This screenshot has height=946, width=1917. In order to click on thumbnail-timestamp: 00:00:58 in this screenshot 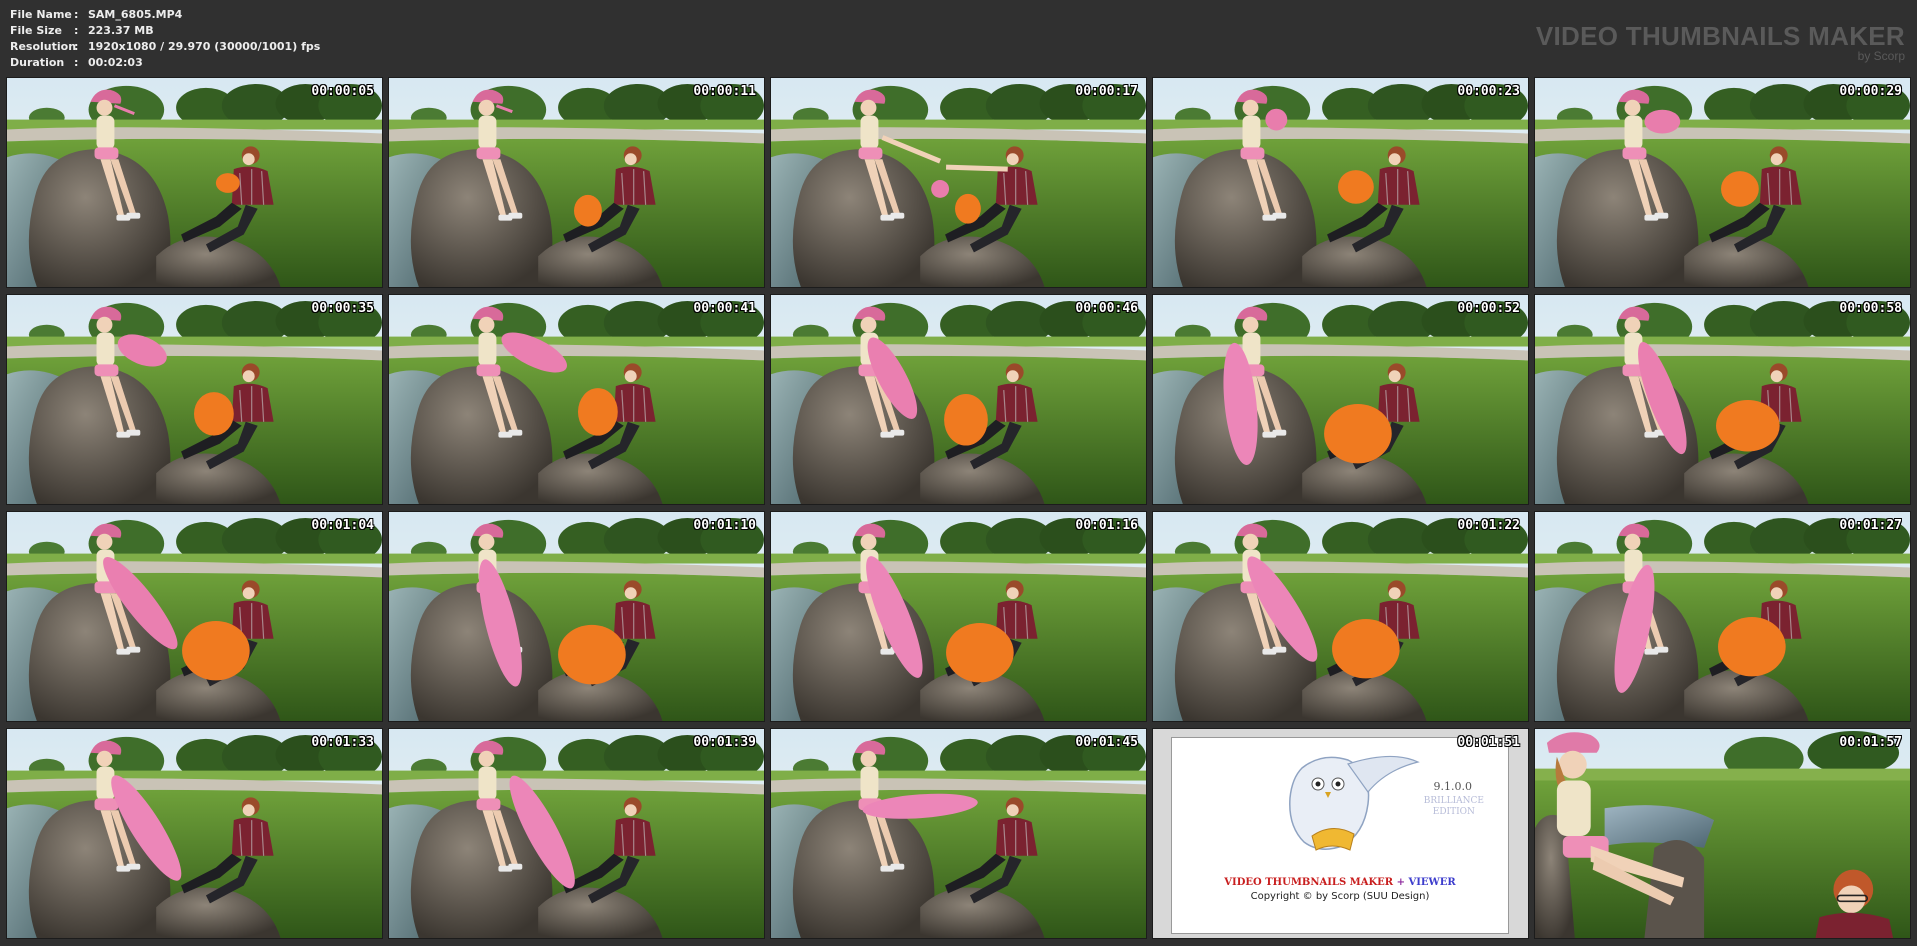, I will do `click(1870, 308)`.